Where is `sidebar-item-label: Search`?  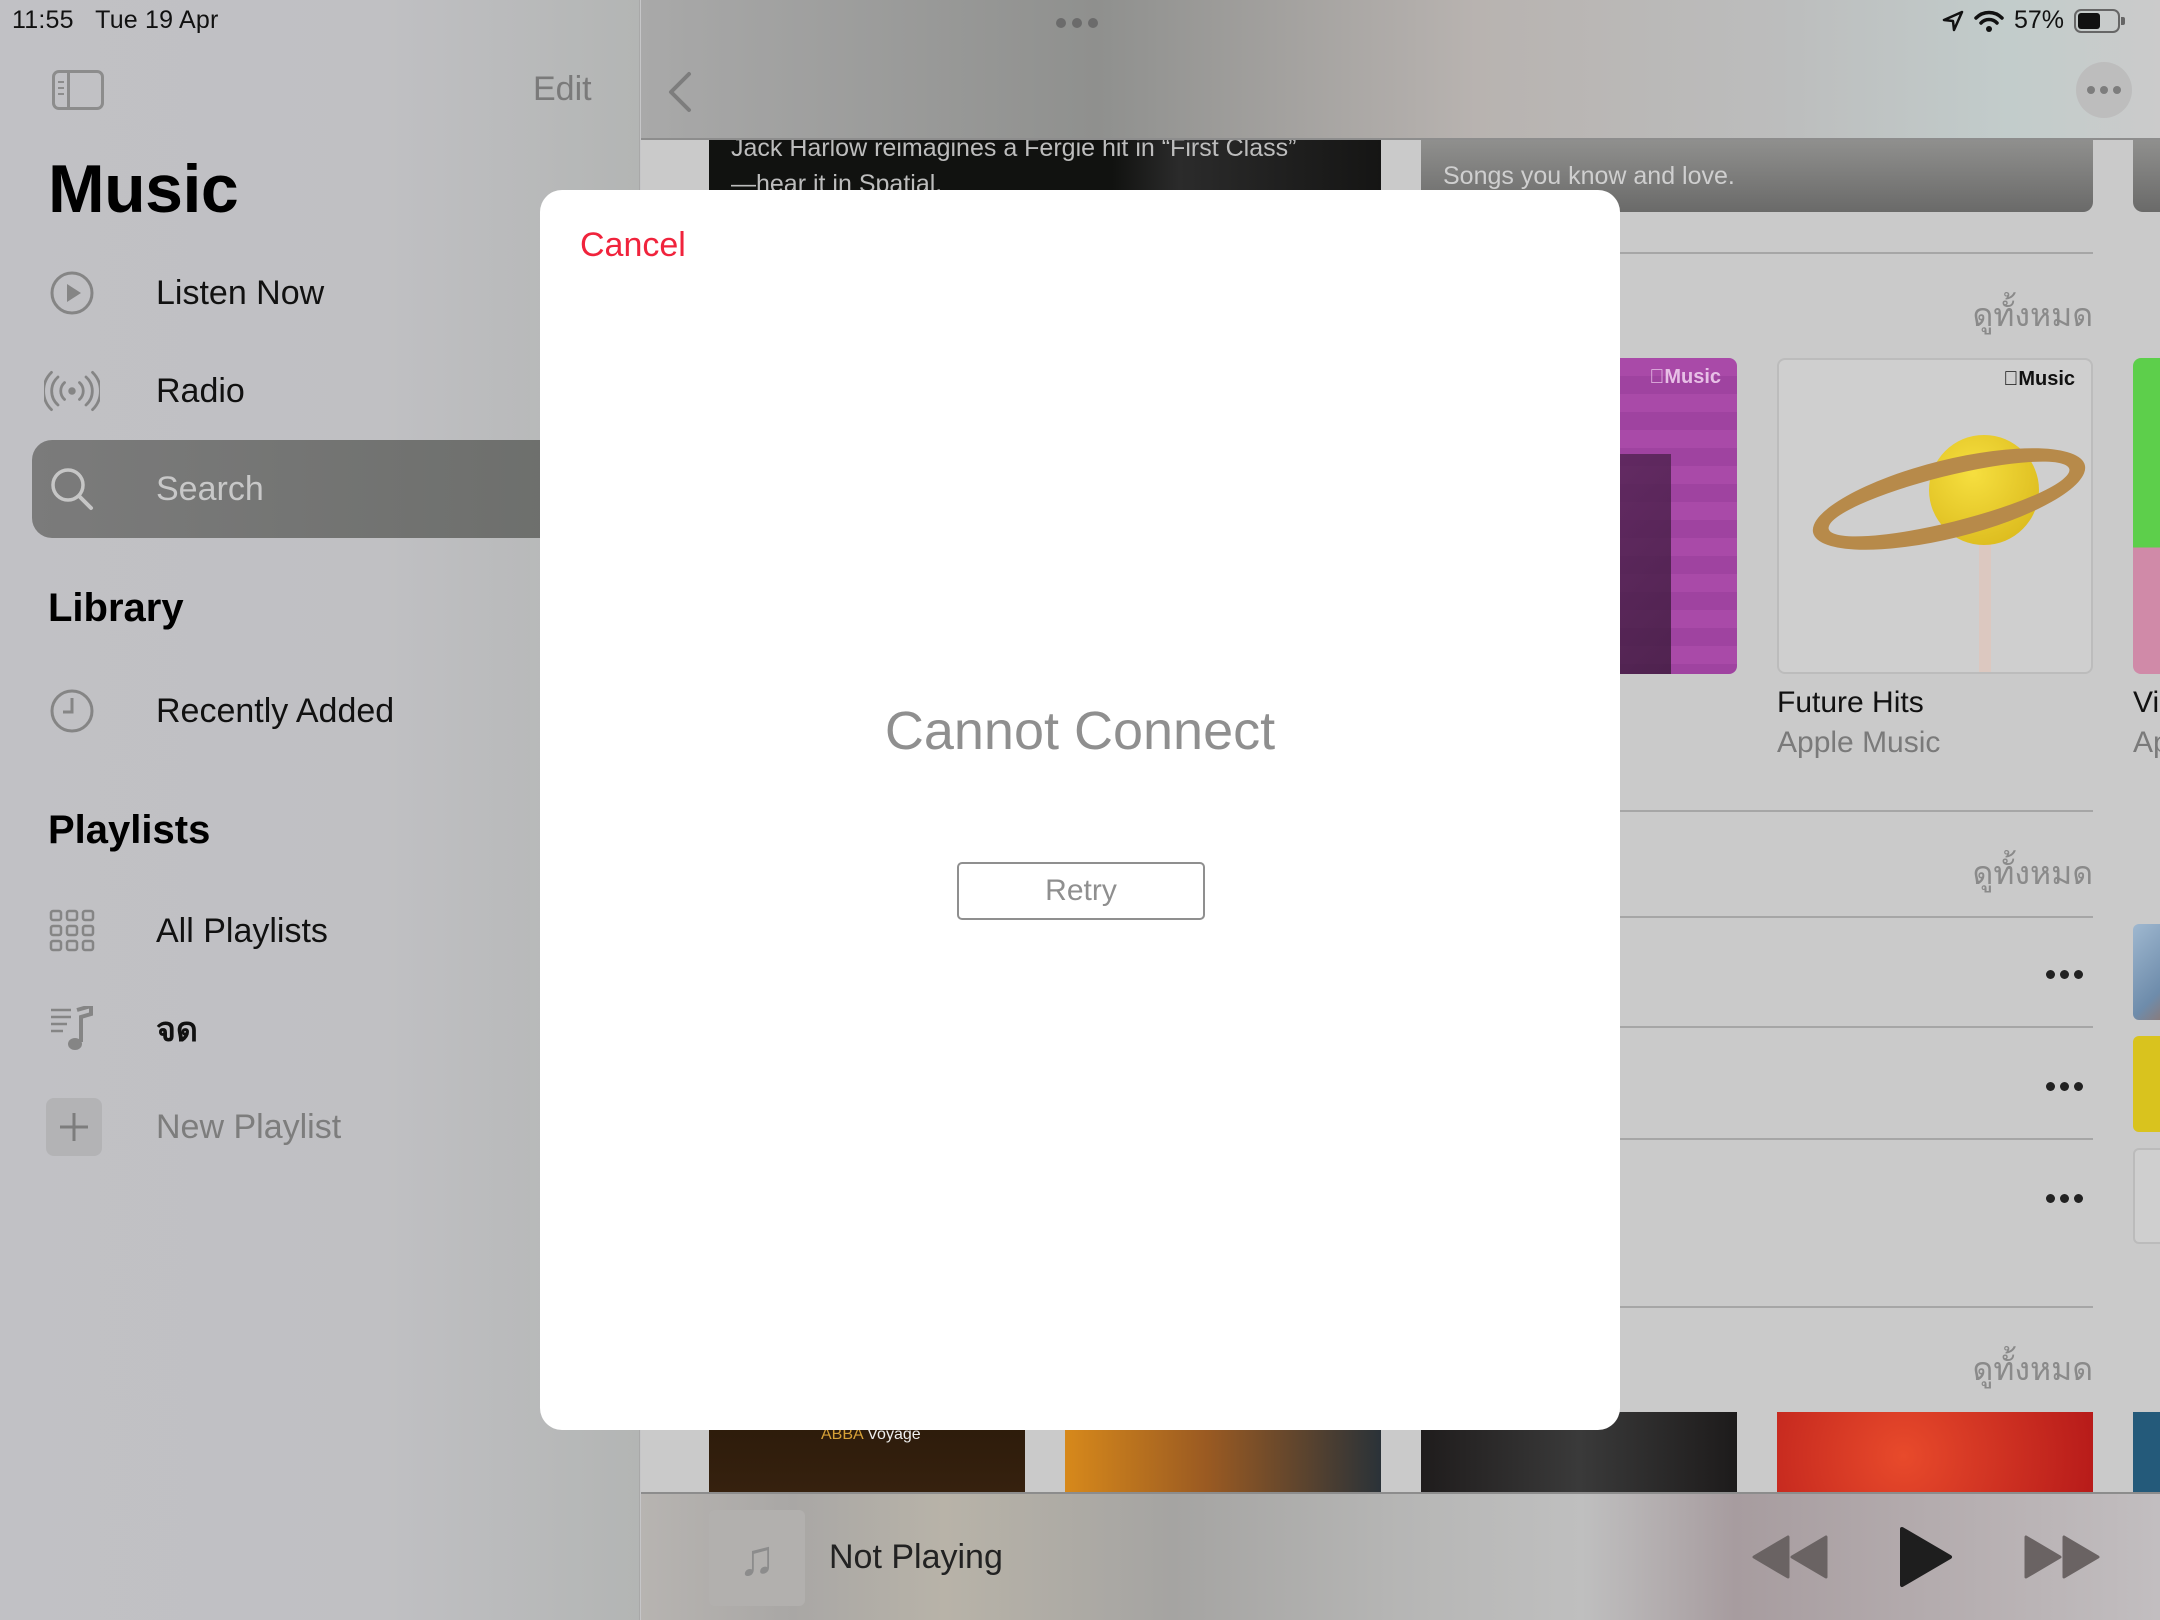 sidebar-item-label: Search is located at coordinates (210, 488).